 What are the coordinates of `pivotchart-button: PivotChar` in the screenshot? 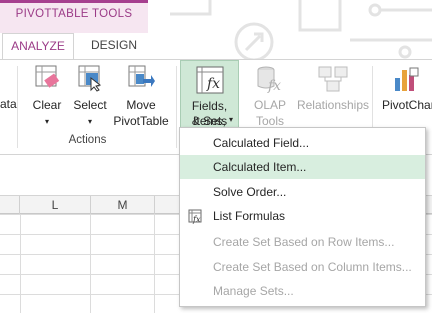 It's located at (405, 99).